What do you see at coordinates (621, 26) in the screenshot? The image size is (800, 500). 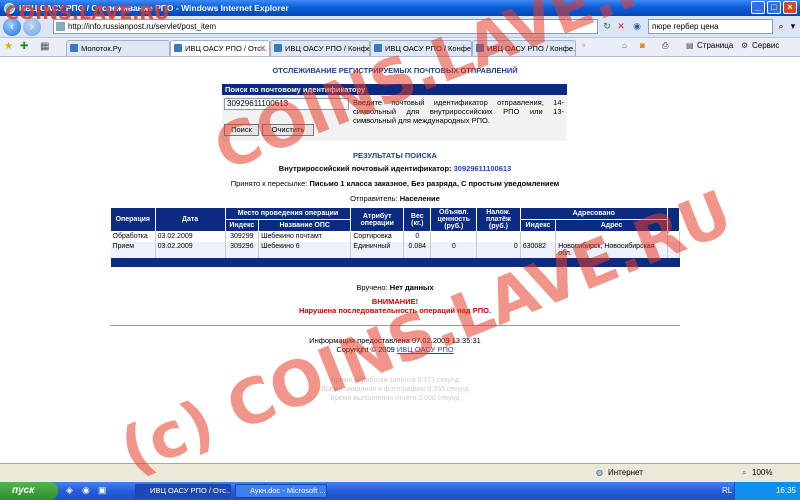 I see `stop-icon: ✕` at bounding box center [621, 26].